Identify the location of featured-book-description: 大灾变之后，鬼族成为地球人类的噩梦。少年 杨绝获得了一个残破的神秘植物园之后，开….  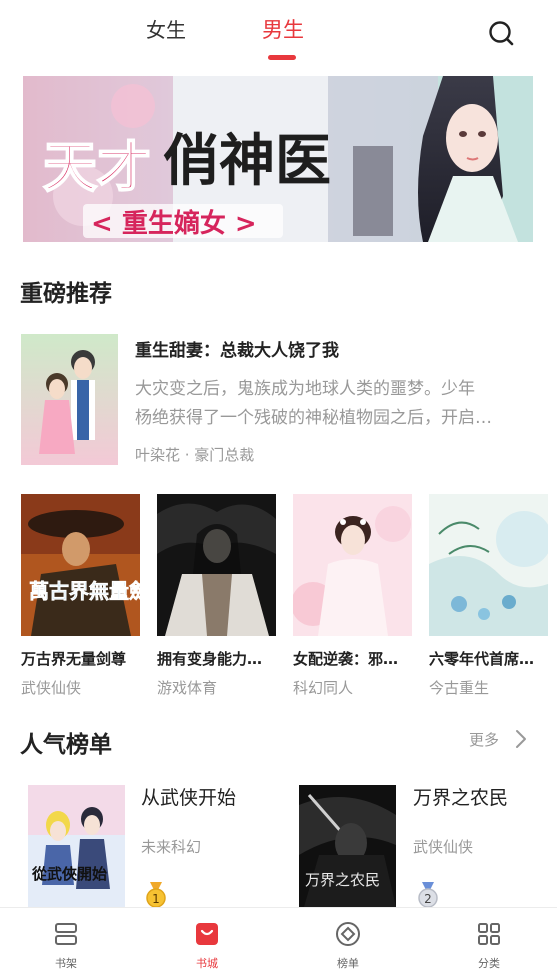
(332, 404).